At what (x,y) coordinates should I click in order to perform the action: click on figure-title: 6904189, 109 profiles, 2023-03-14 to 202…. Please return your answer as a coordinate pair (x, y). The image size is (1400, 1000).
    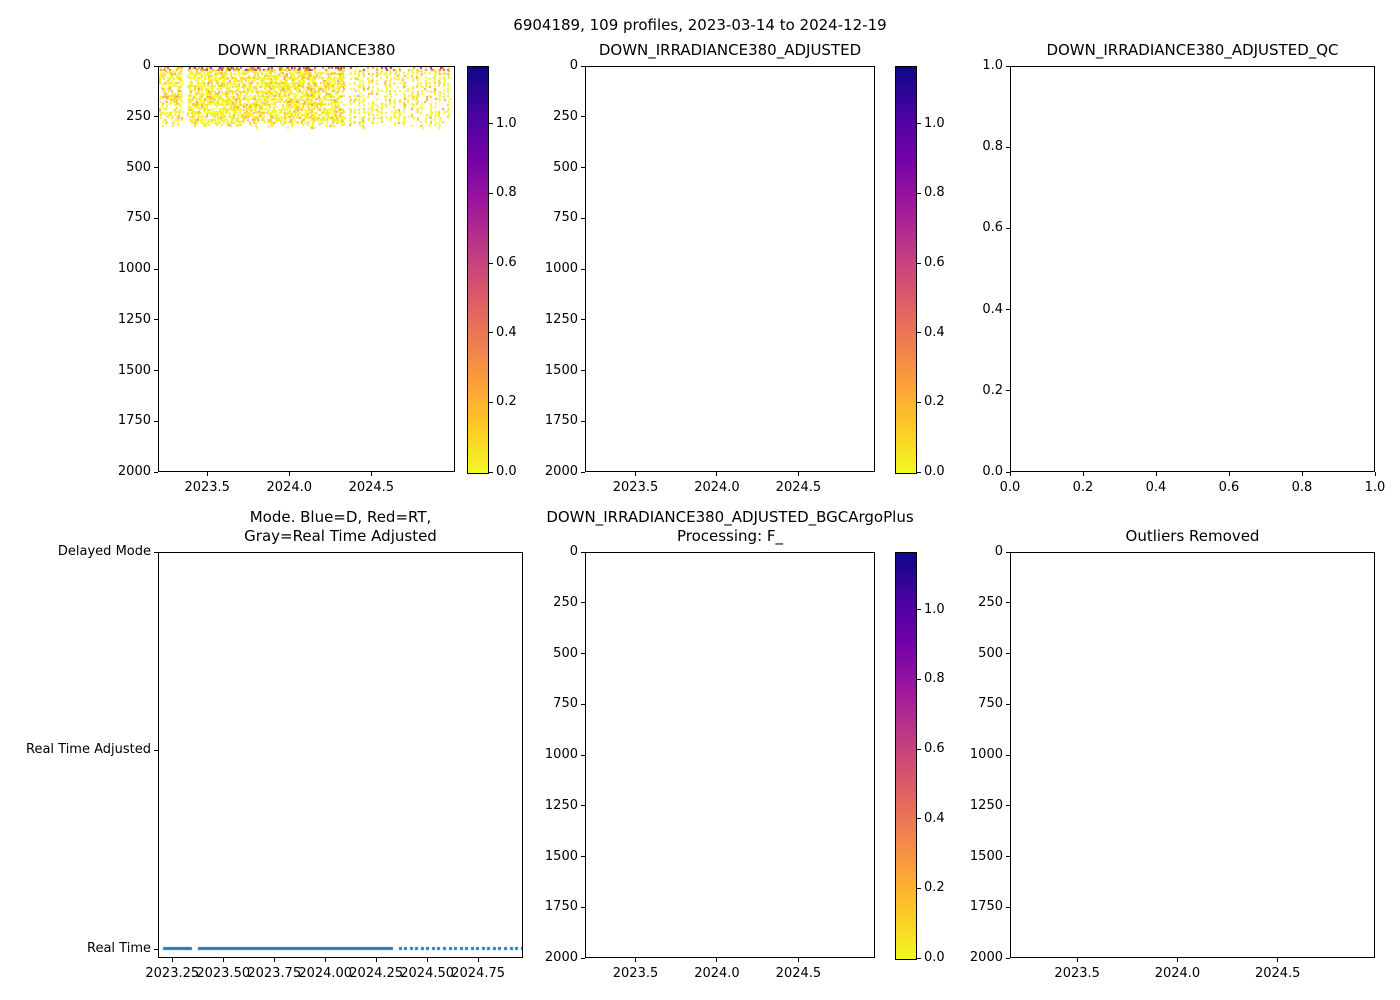
    Looking at the image, I should click on (700, 25).